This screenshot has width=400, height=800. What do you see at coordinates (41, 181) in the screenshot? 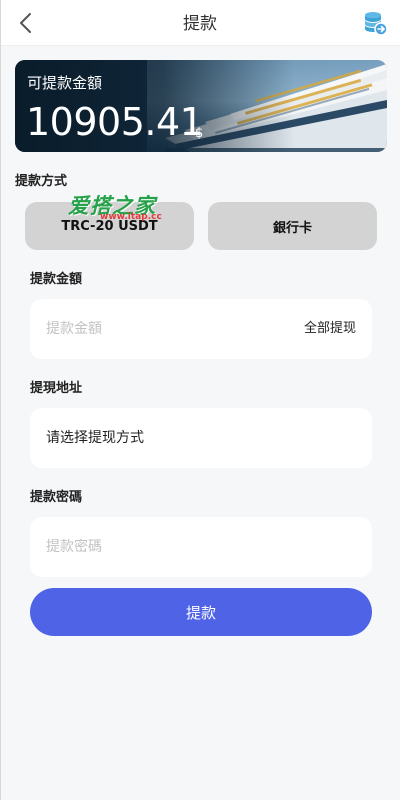
I see `method-title: 提款方式` at bounding box center [41, 181].